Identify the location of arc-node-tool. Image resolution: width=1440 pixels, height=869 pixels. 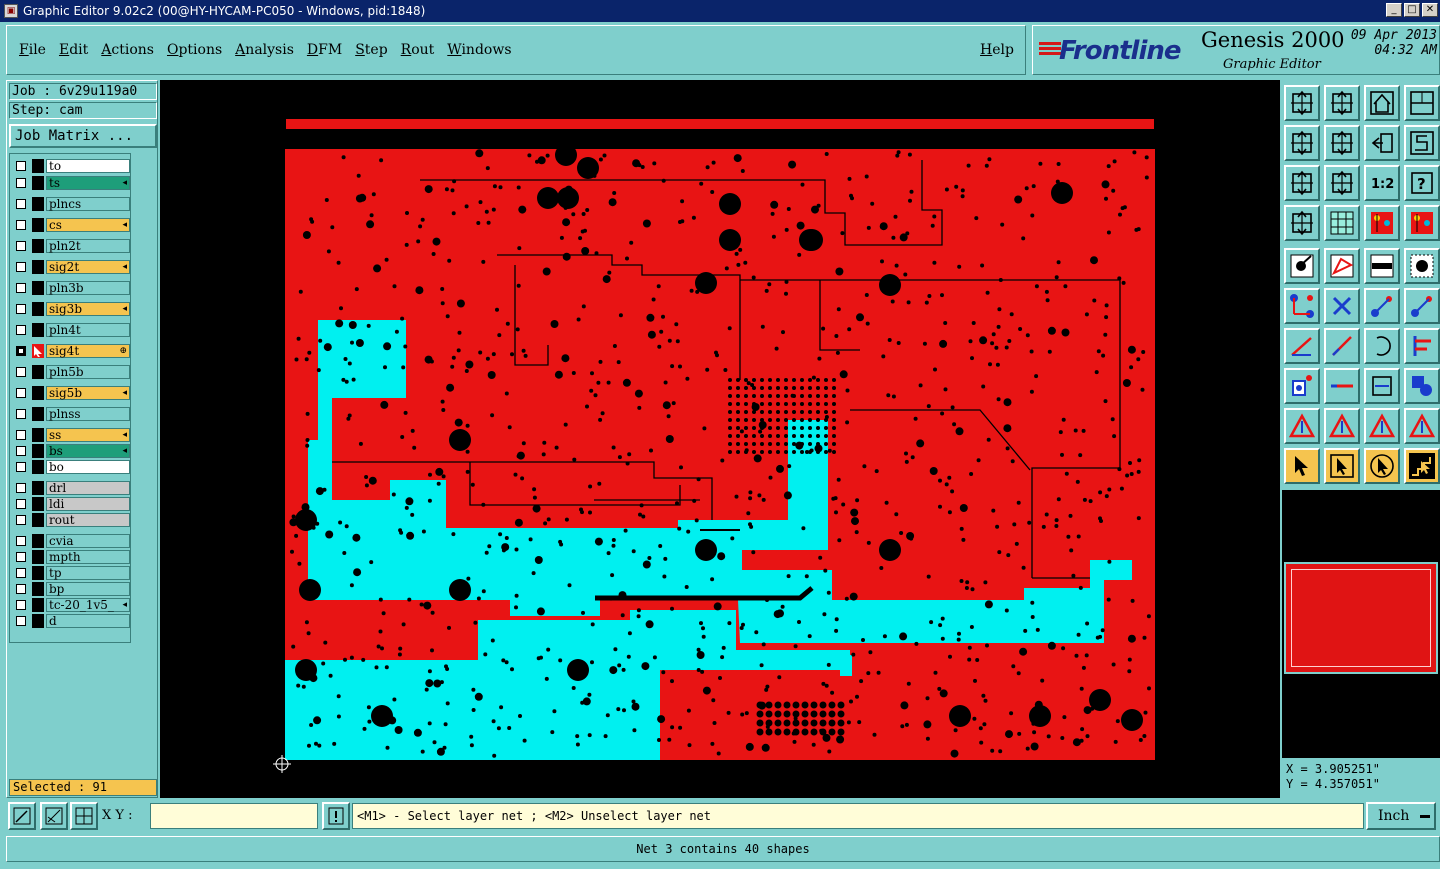
(1422, 306).